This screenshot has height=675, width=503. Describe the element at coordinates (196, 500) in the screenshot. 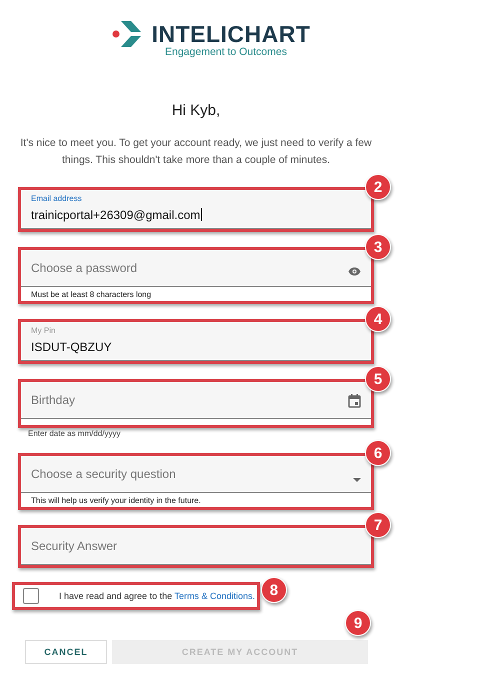

I see `field-hint: This will help us verify your identity in the future.` at that location.